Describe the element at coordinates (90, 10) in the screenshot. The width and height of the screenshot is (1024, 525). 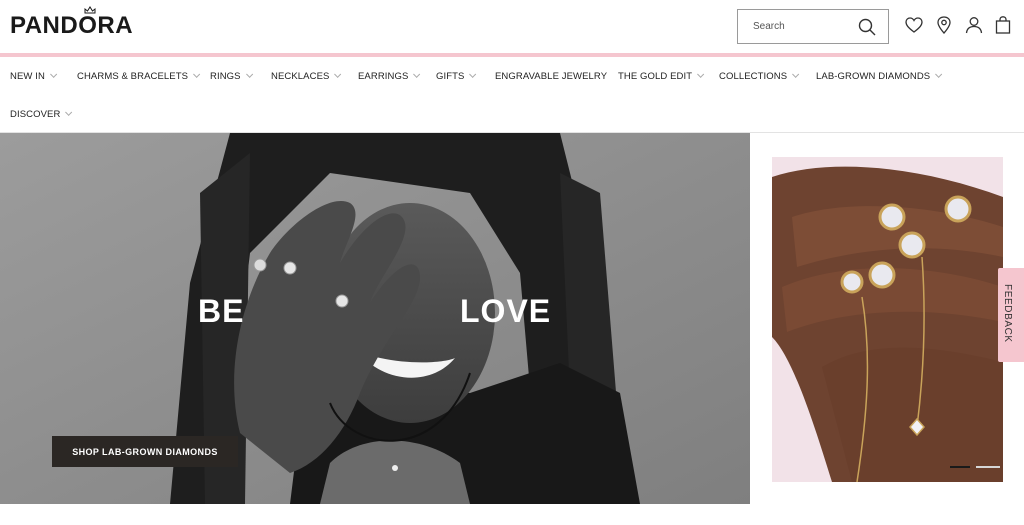
I see `crown-icon` at that location.